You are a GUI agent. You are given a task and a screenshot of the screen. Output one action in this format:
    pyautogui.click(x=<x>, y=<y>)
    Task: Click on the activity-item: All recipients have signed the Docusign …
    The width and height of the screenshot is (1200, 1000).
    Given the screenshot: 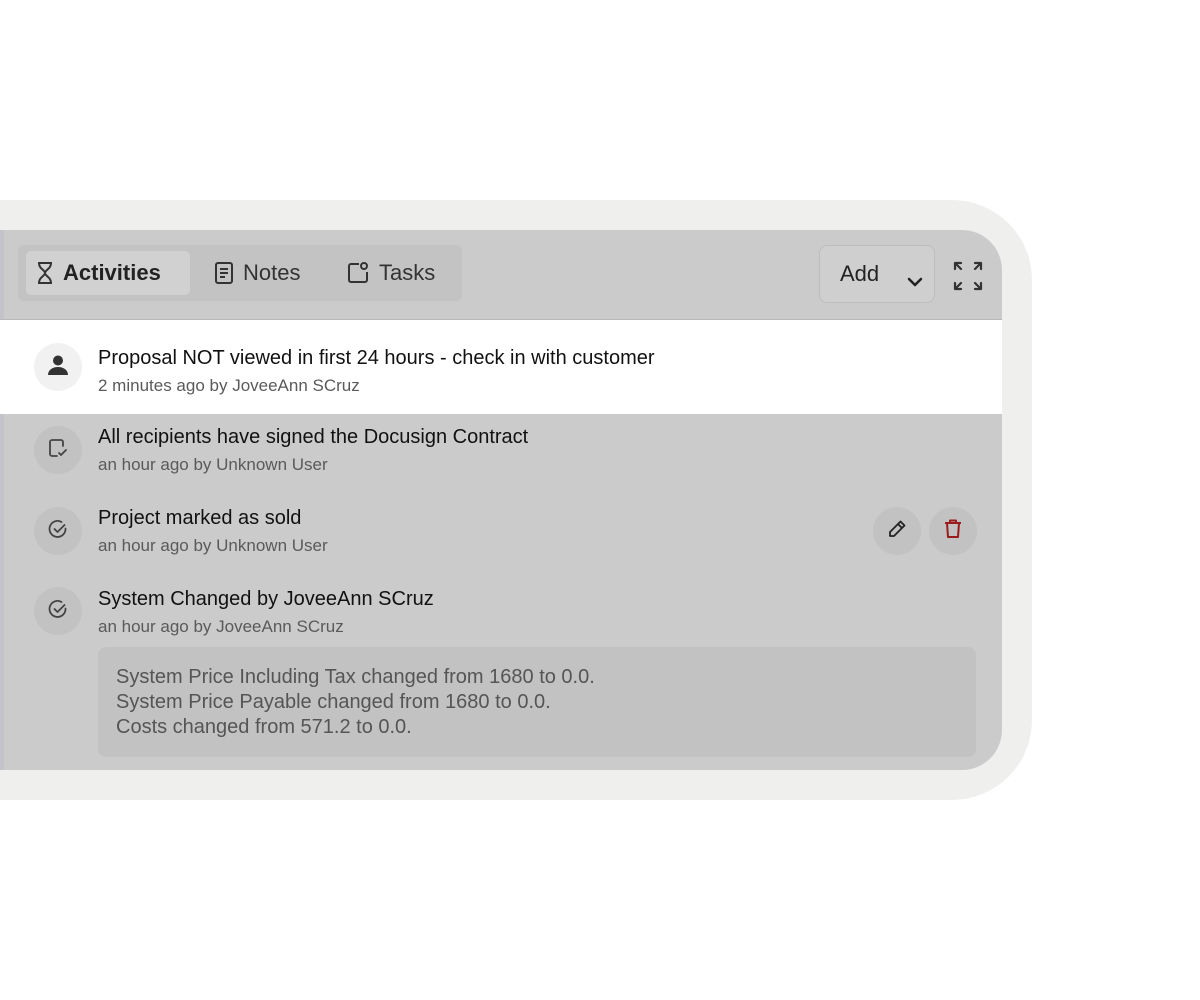 What is the action you would take?
    pyautogui.click(x=501, y=454)
    